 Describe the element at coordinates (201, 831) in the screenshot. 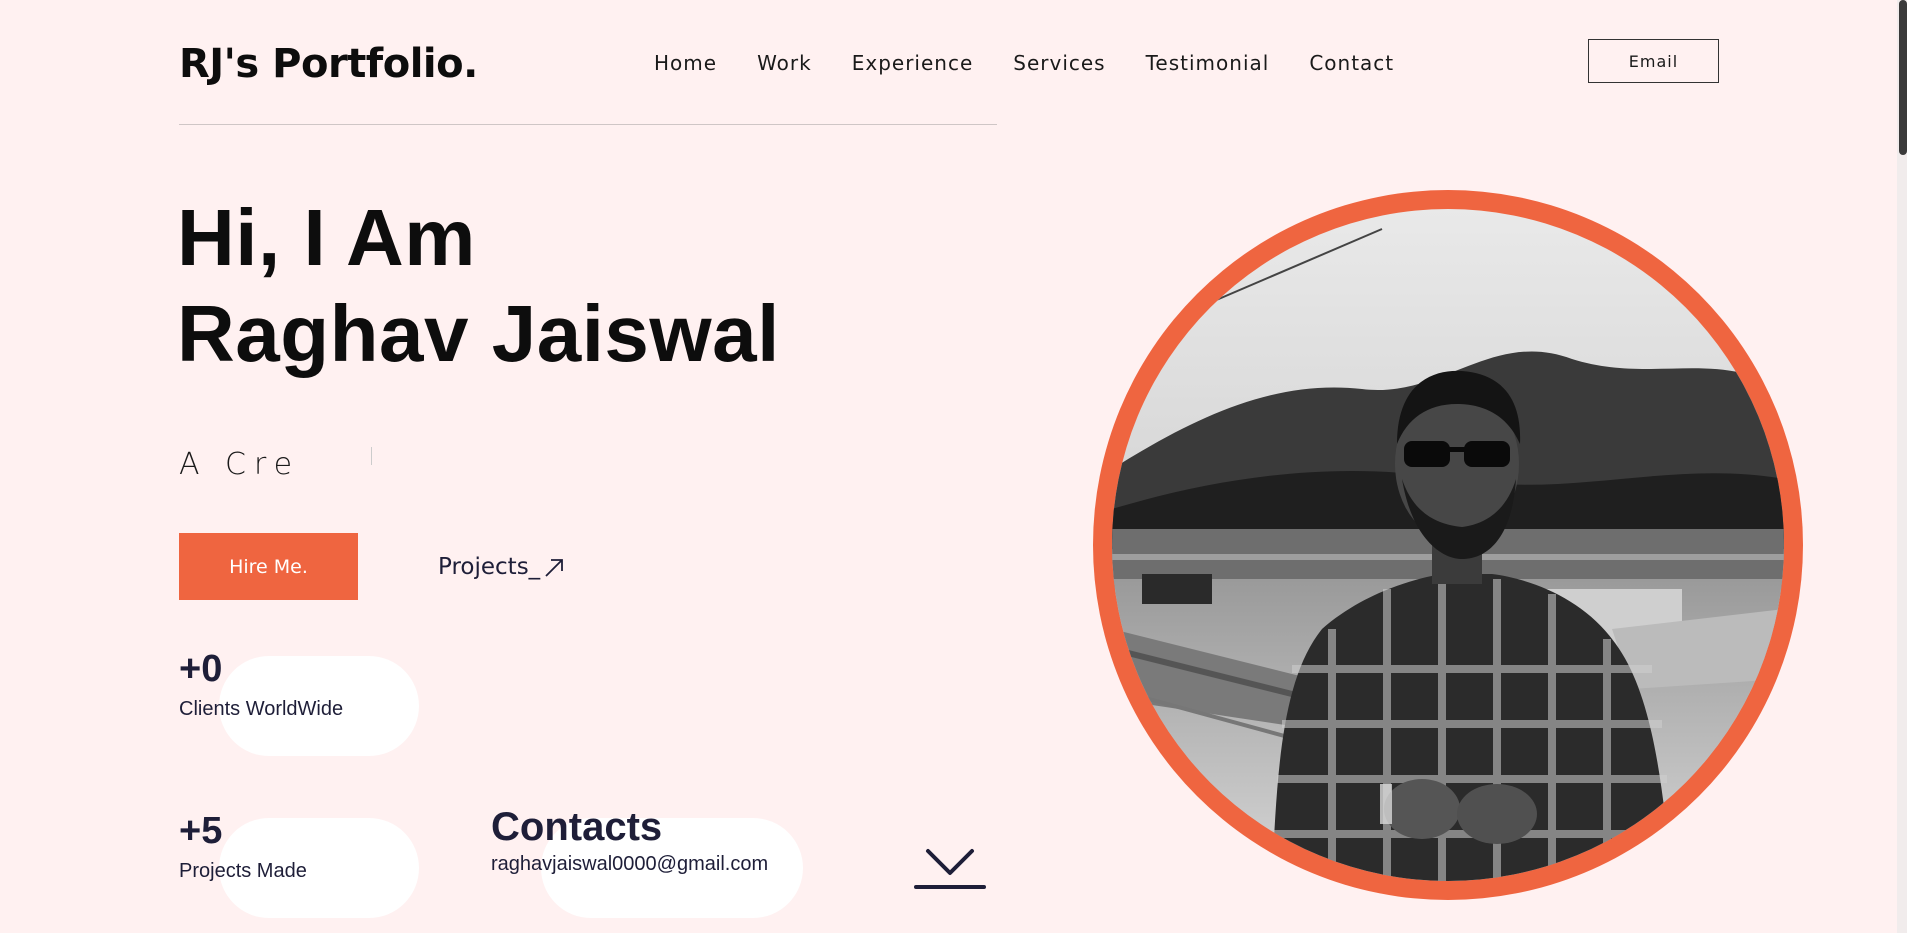

I see `projects-count: +5` at that location.